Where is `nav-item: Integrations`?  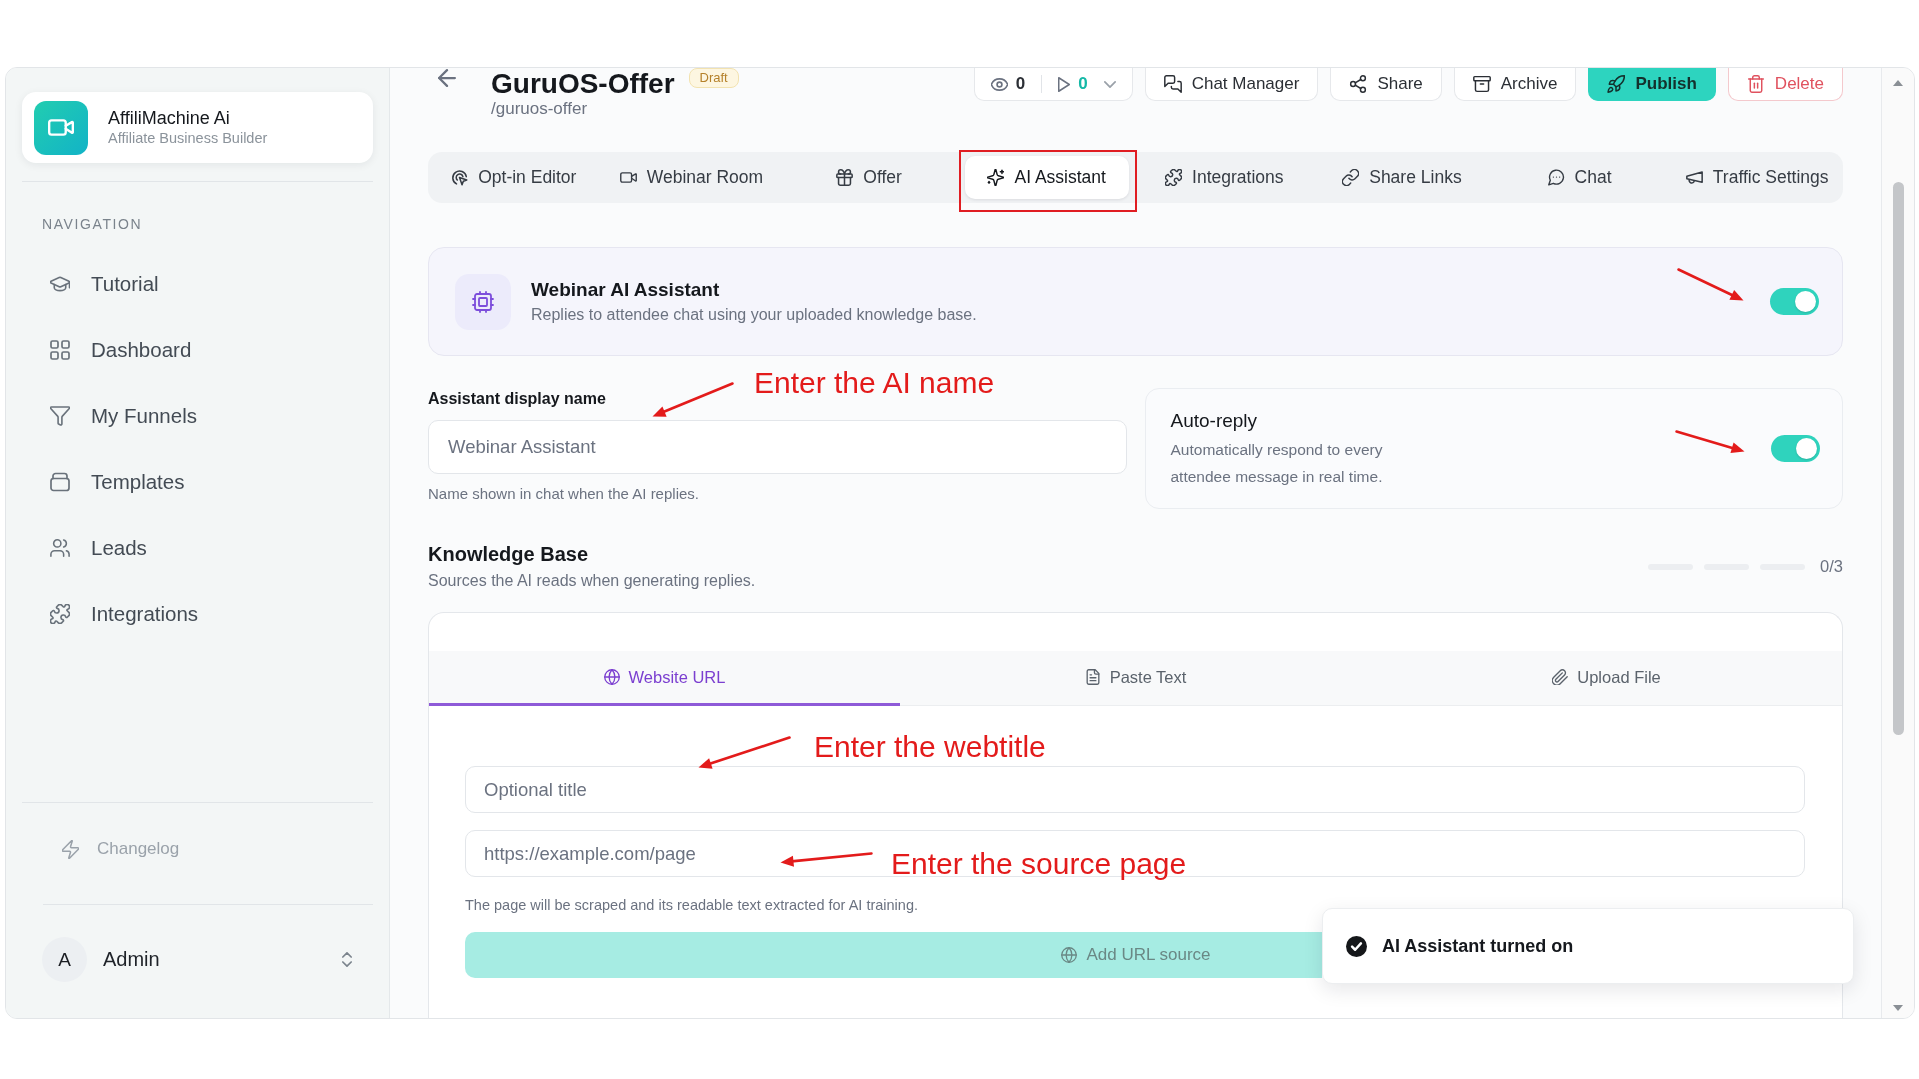
nav-item: Integrations is located at coordinates (197, 614).